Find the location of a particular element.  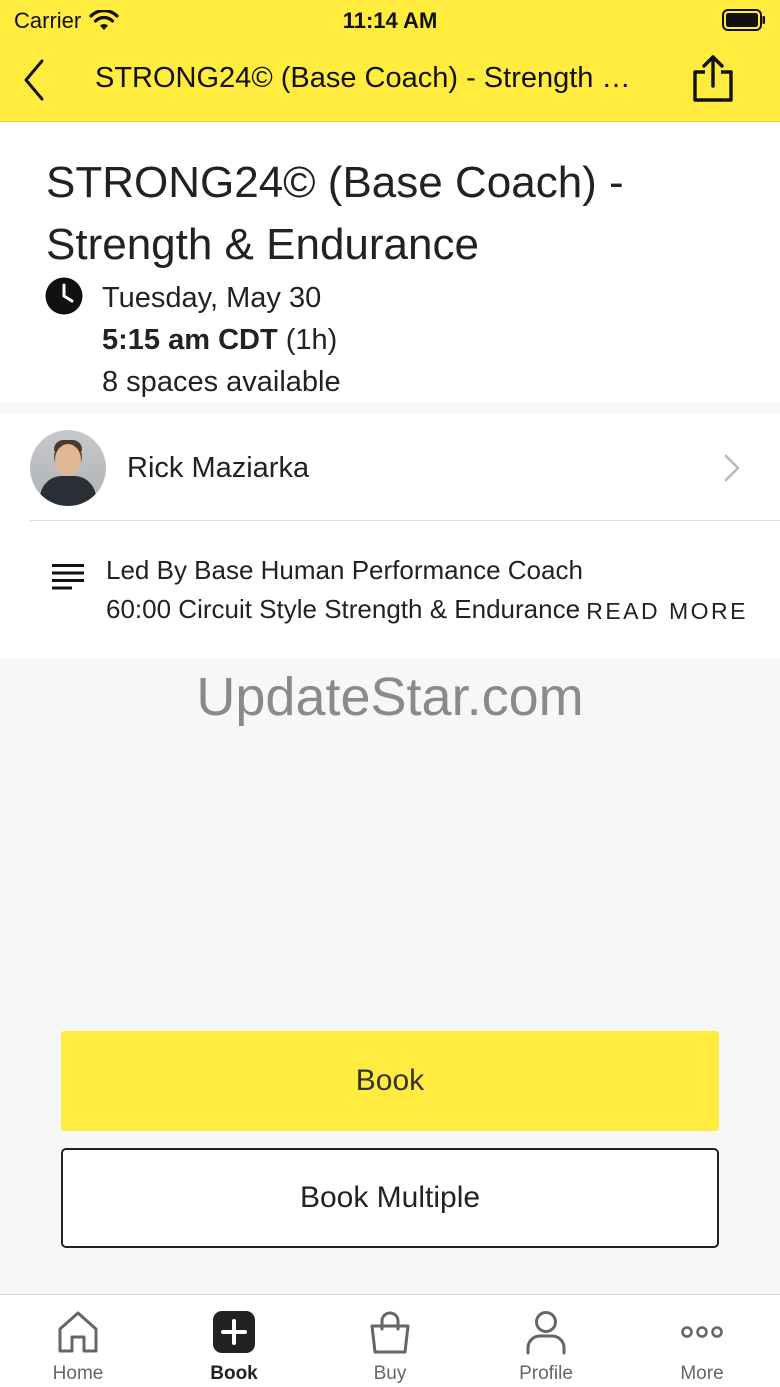

class-duration: (1h) is located at coordinates (311, 340).